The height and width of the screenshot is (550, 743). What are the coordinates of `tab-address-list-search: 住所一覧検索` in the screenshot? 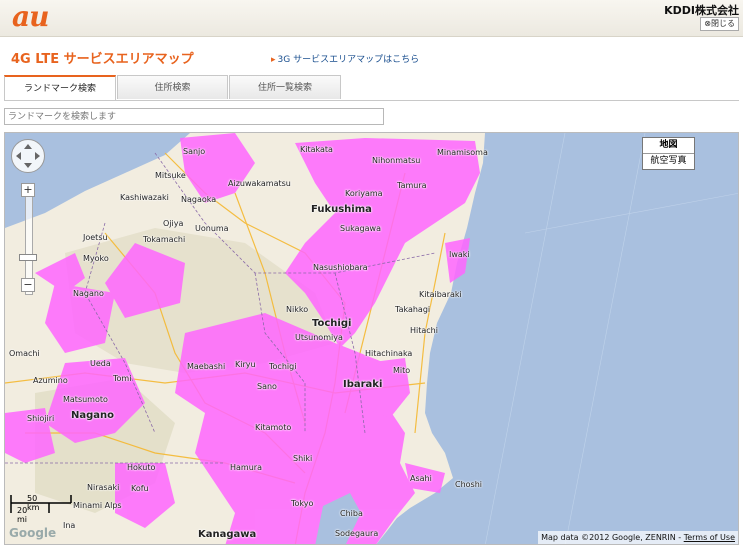 It's located at (285, 87).